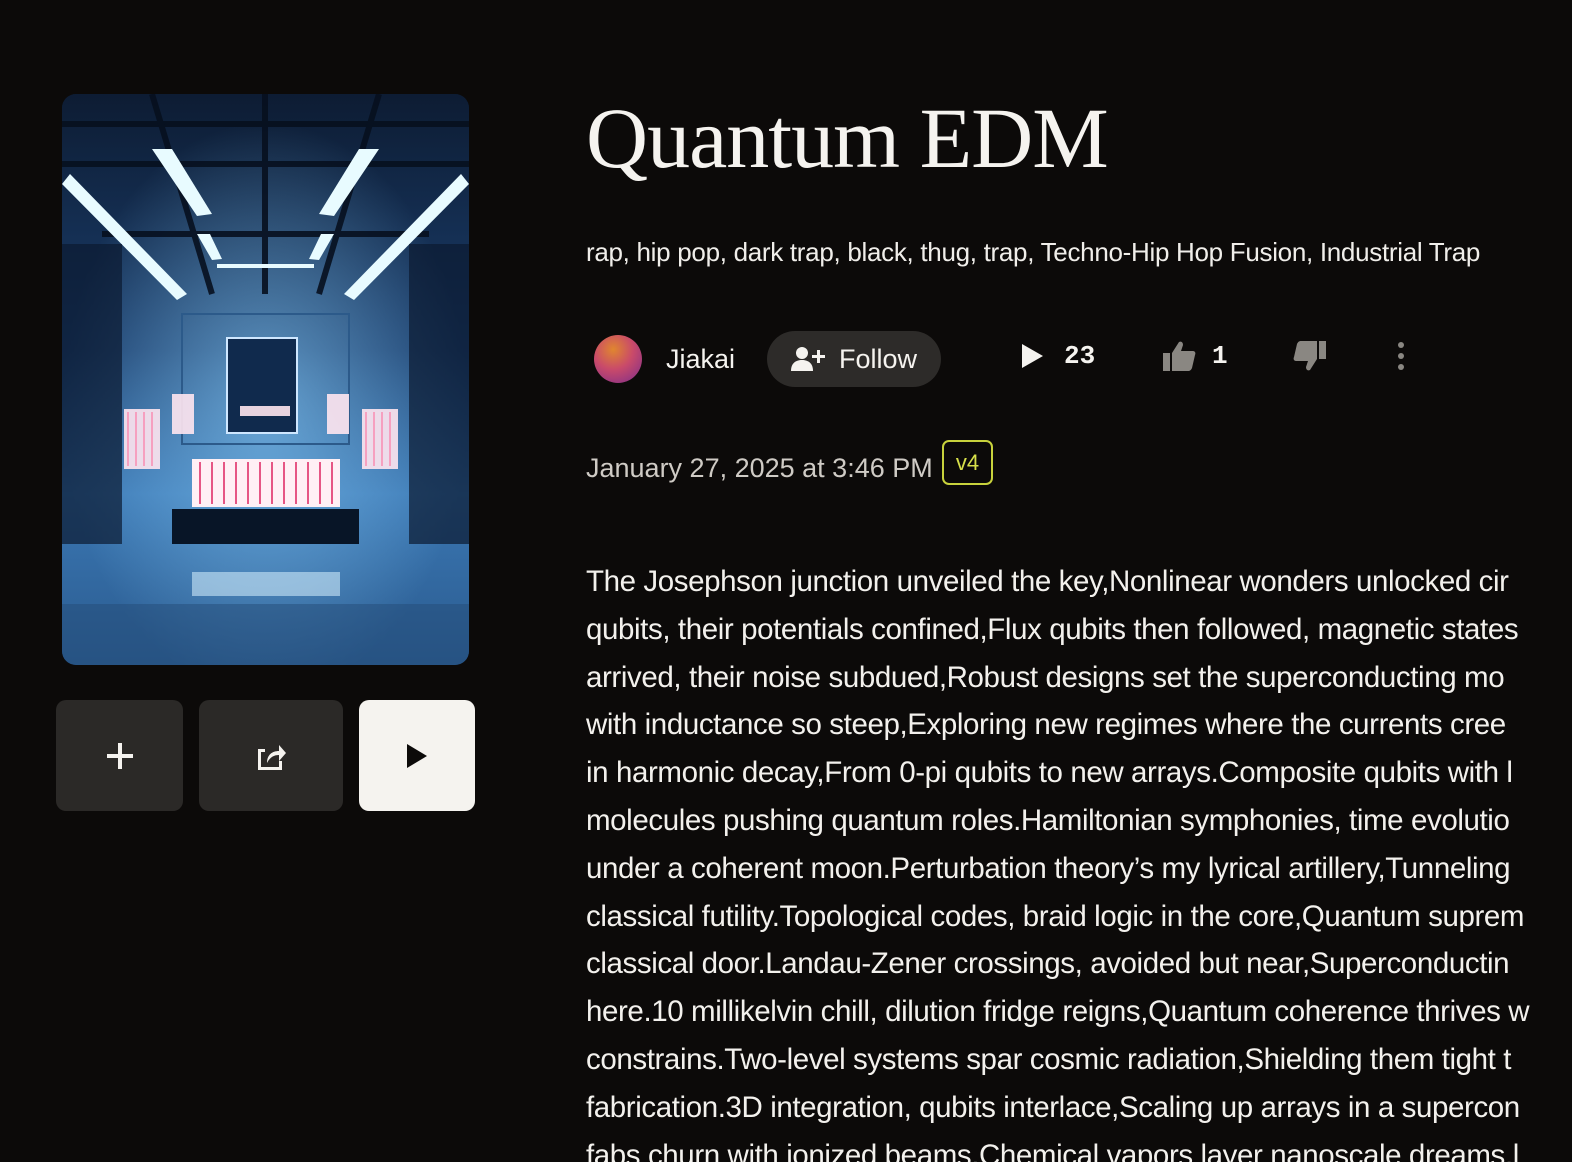 The width and height of the screenshot is (1572, 1162). I want to click on follow-label: Follow, so click(878, 358).